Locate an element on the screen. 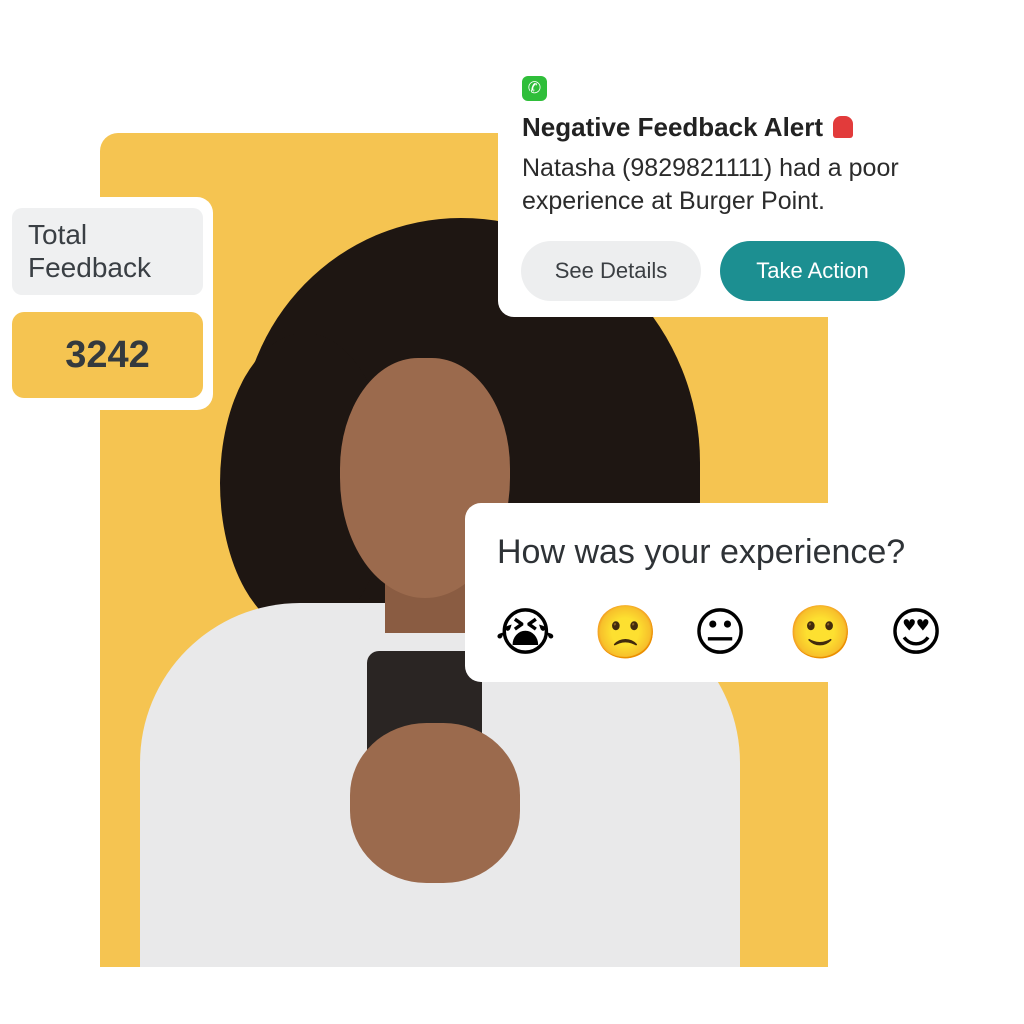 Image resolution: width=1024 pixels, height=1024 pixels. see-details-button: See Details is located at coordinates (611, 271).